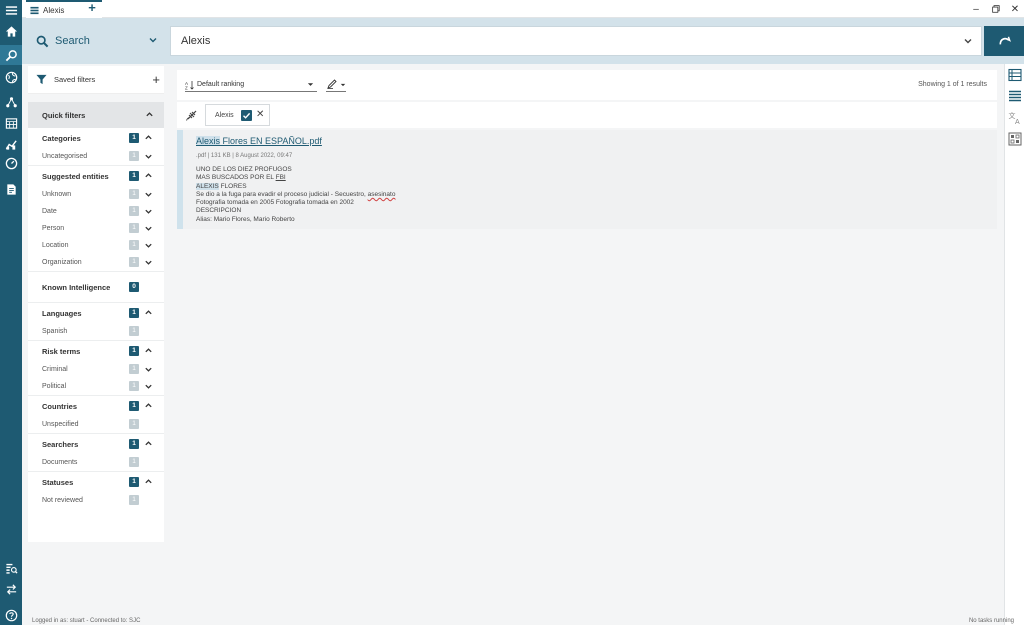 The width and height of the screenshot is (1024, 625). Describe the element at coordinates (1015, 118) in the screenshot. I see `translate-icon: 文A` at that location.